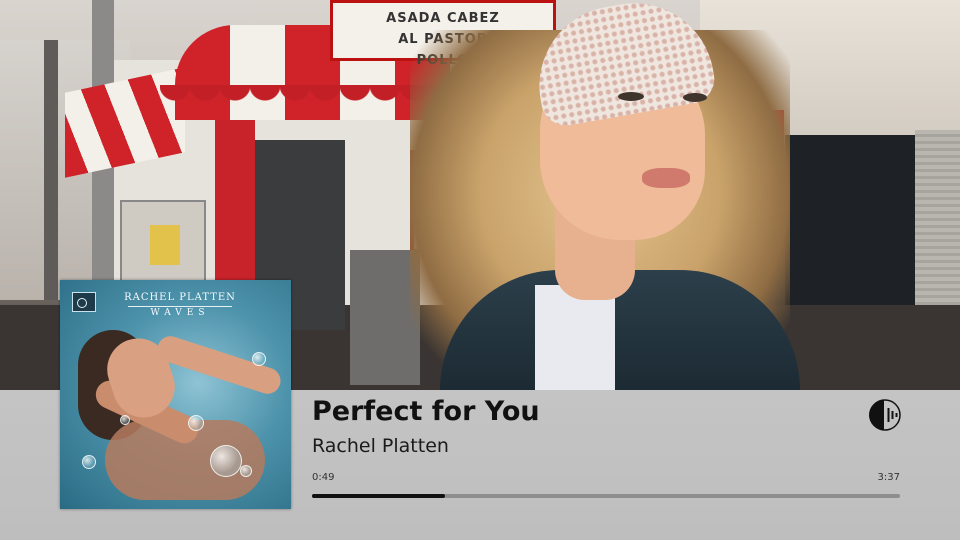 The width and height of the screenshot is (960, 540). What do you see at coordinates (443, 18) in the screenshot?
I see `sign-line: ASADA CABEZ` at bounding box center [443, 18].